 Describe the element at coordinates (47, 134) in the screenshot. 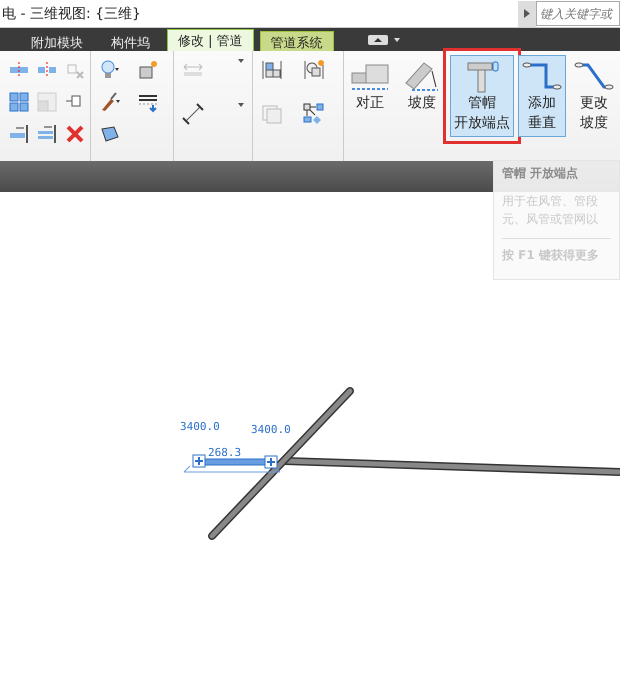

I see `trim-multiple-icon` at that location.